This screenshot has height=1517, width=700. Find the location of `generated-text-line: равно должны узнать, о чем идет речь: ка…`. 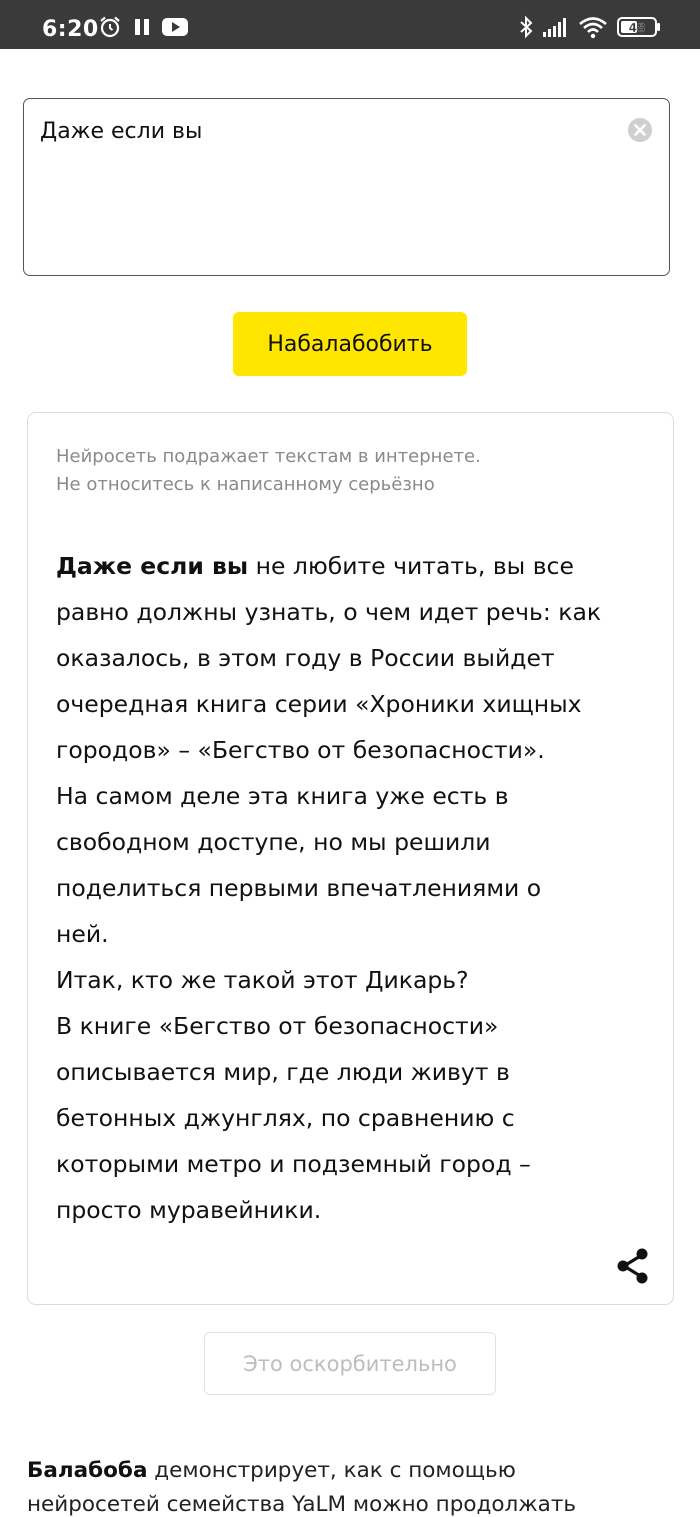

generated-text-line: равно должны узнать, о чем идет речь: ка… is located at coordinates (329, 612).